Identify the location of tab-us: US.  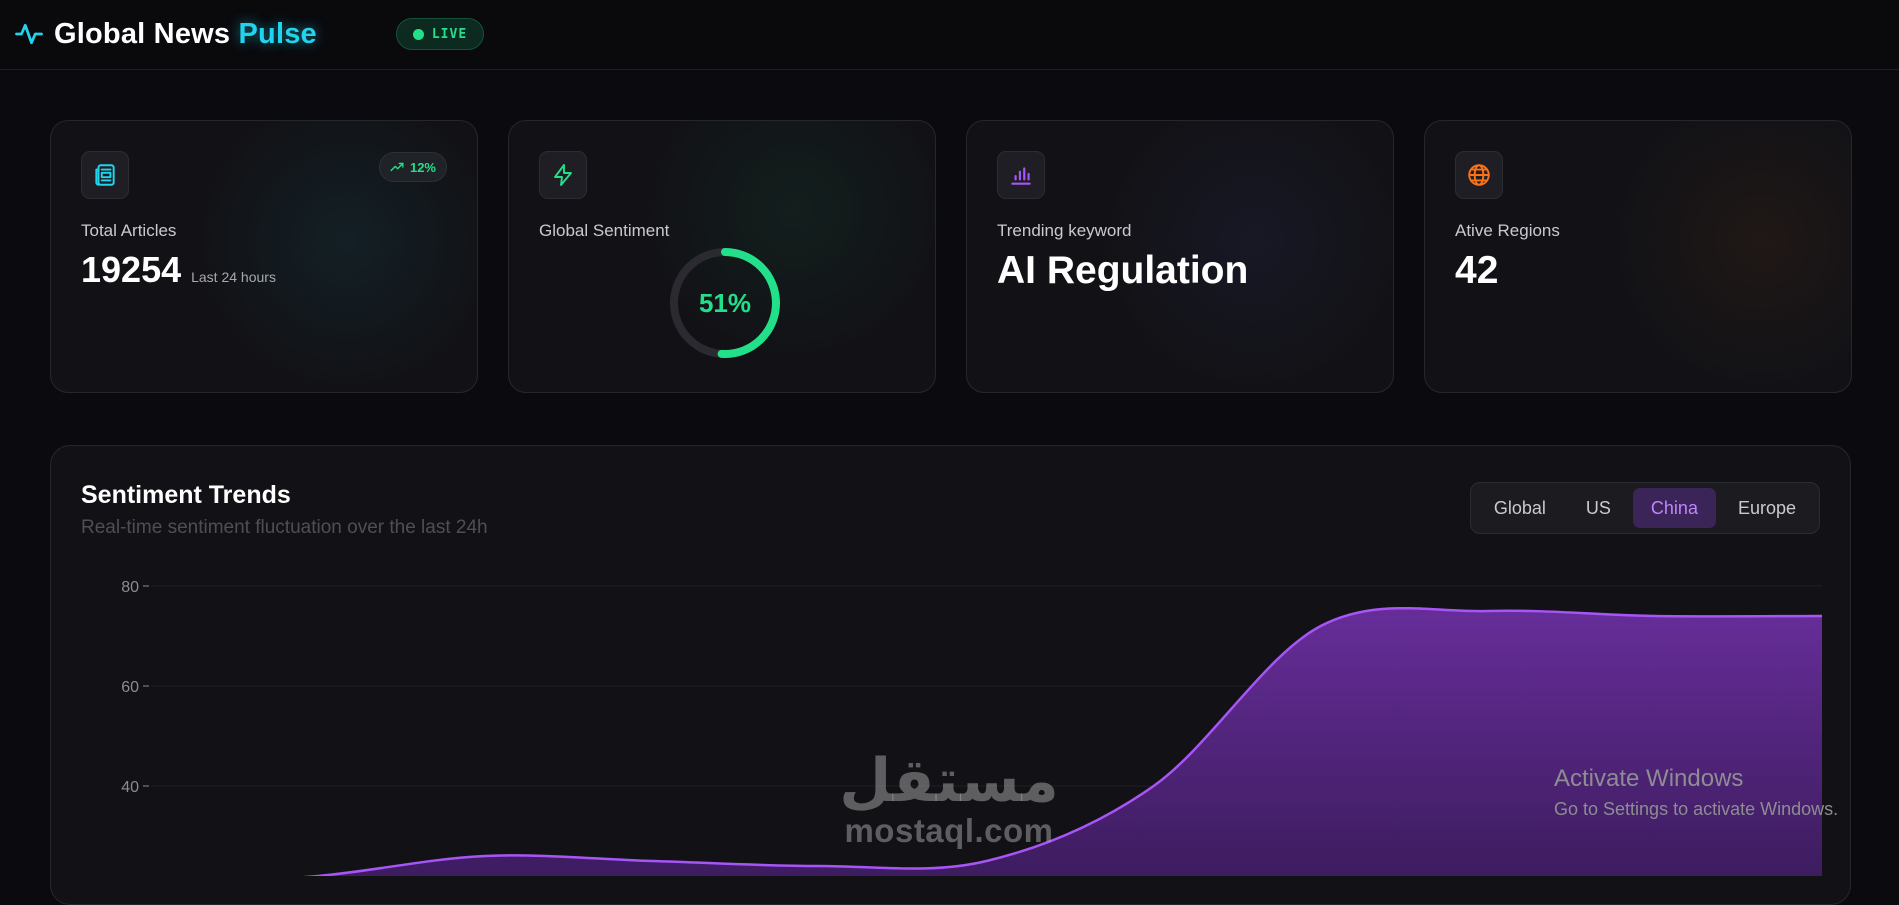
(1598, 508).